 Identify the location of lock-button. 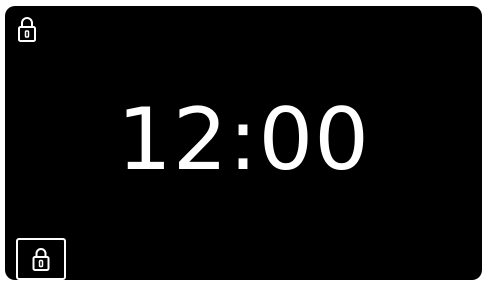
(41, 259).